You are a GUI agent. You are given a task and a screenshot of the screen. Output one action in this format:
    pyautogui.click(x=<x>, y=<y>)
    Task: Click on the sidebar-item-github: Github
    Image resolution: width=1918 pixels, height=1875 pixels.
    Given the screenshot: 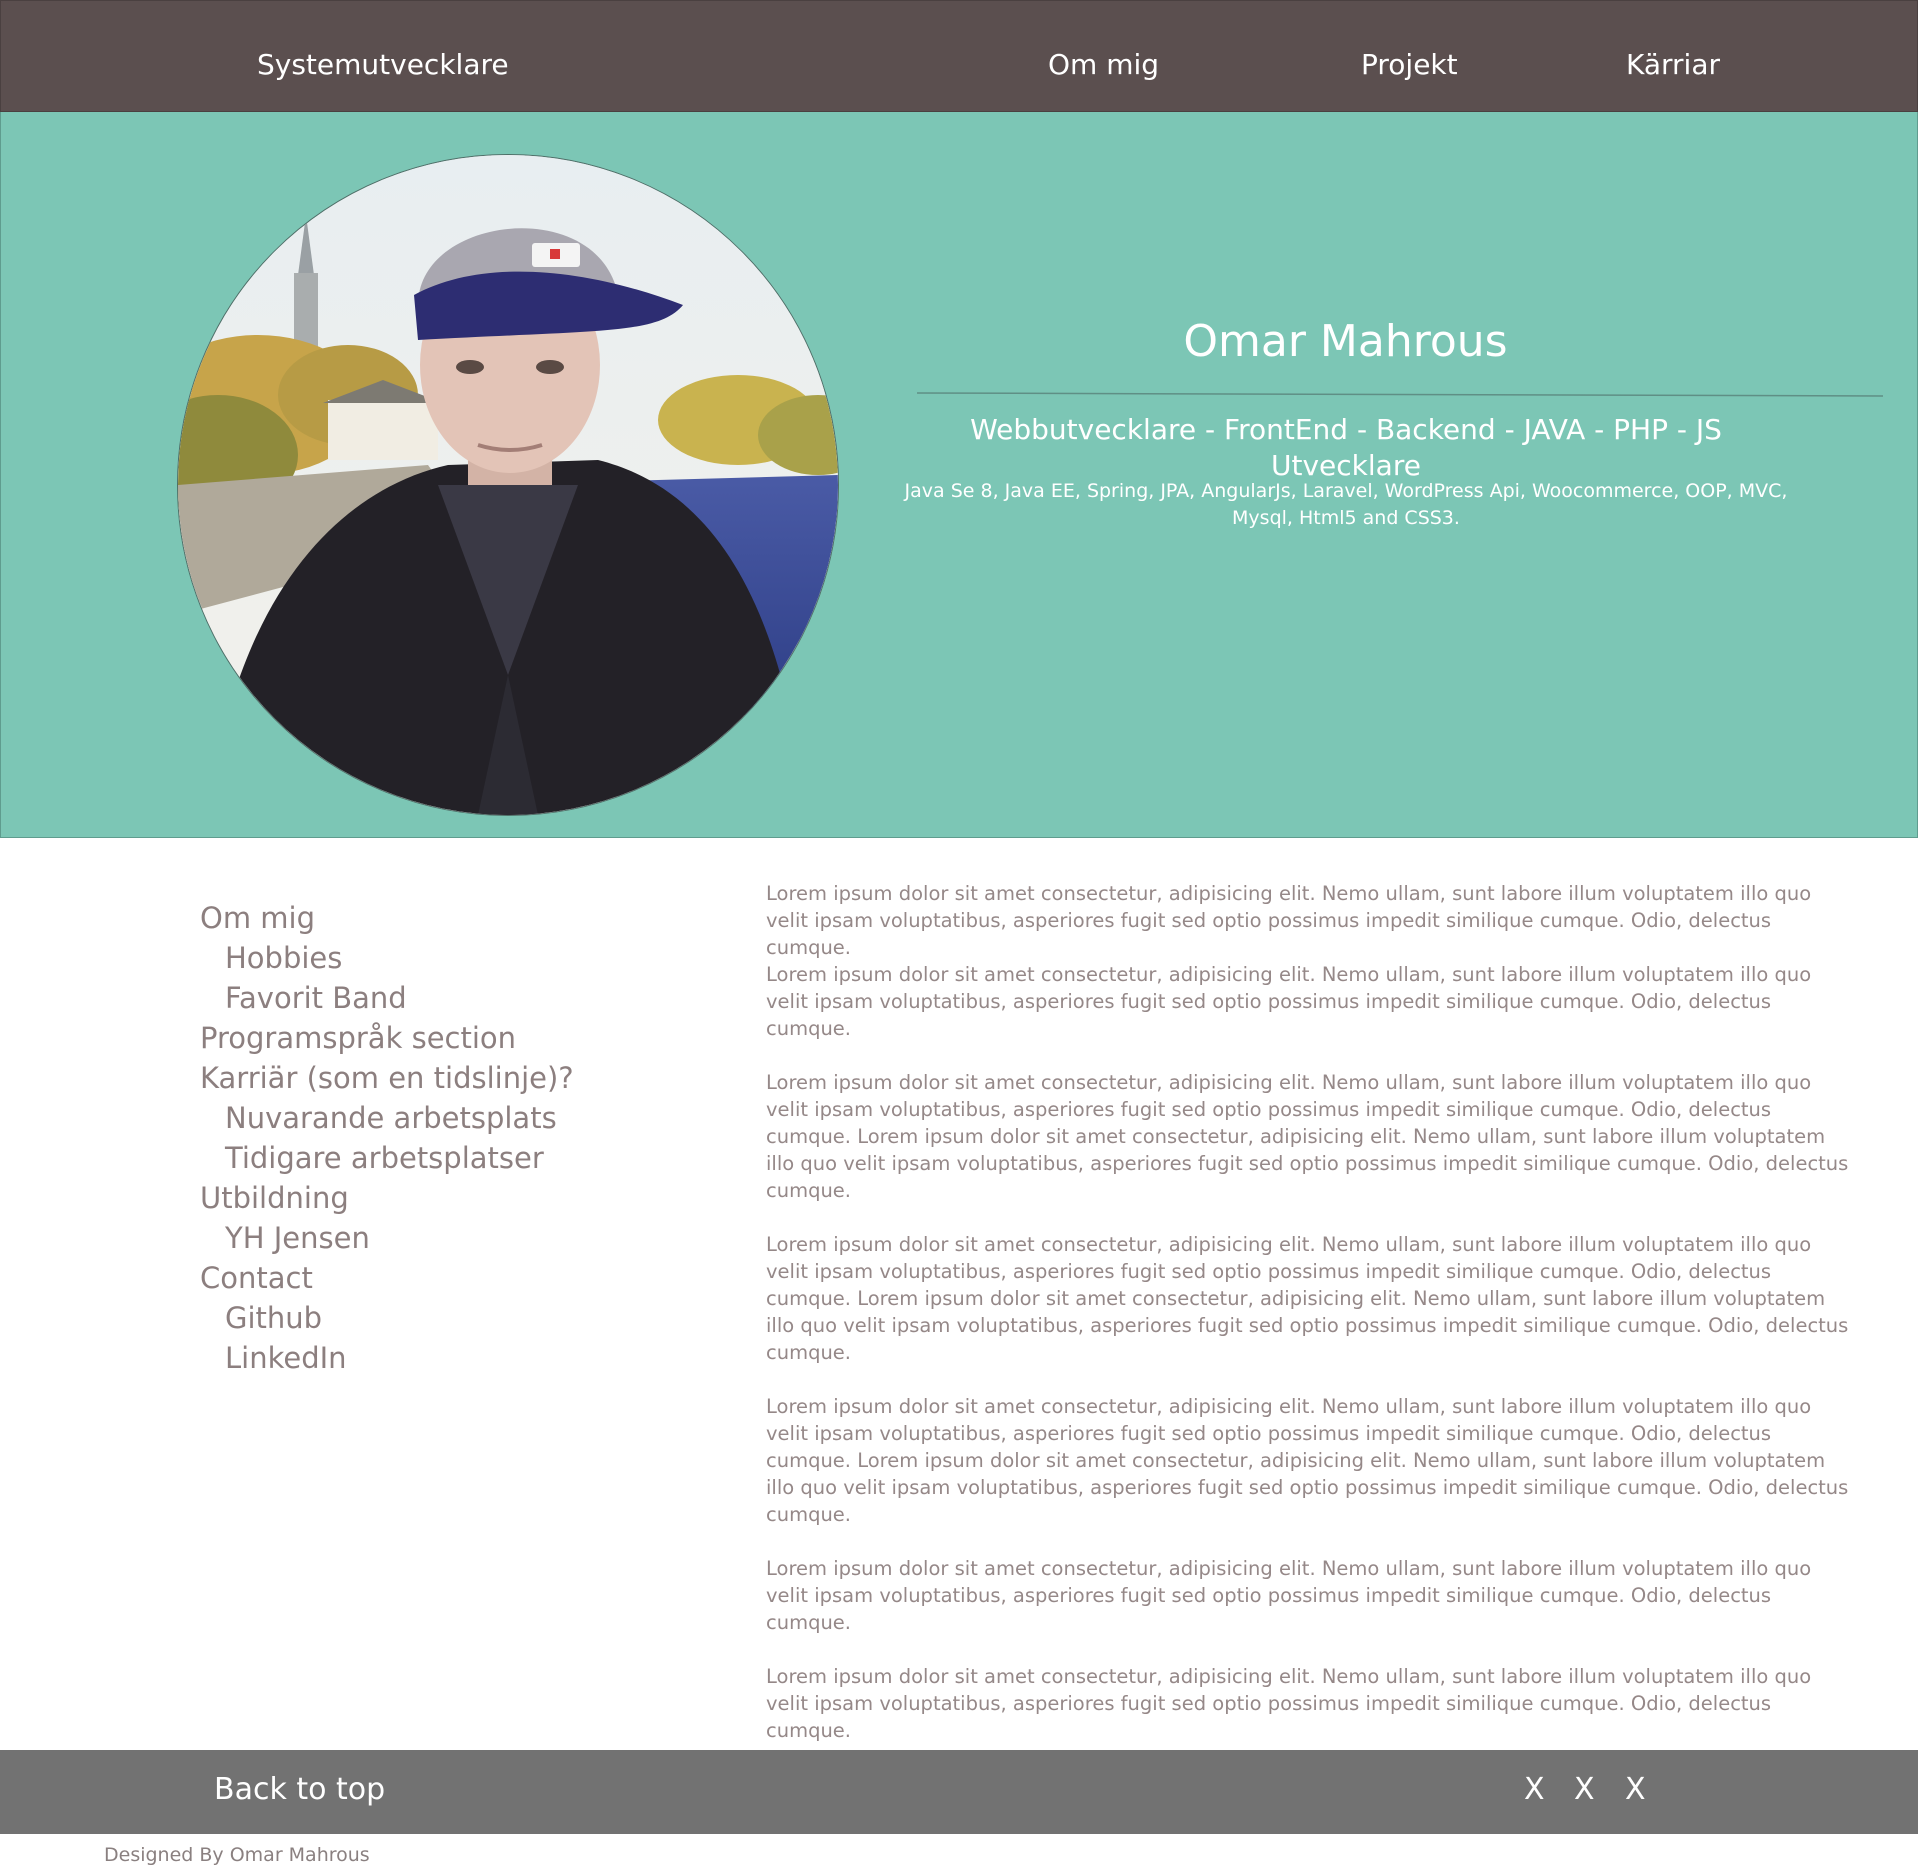 What is the action you would take?
    pyautogui.click(x=460, y=1318)
    